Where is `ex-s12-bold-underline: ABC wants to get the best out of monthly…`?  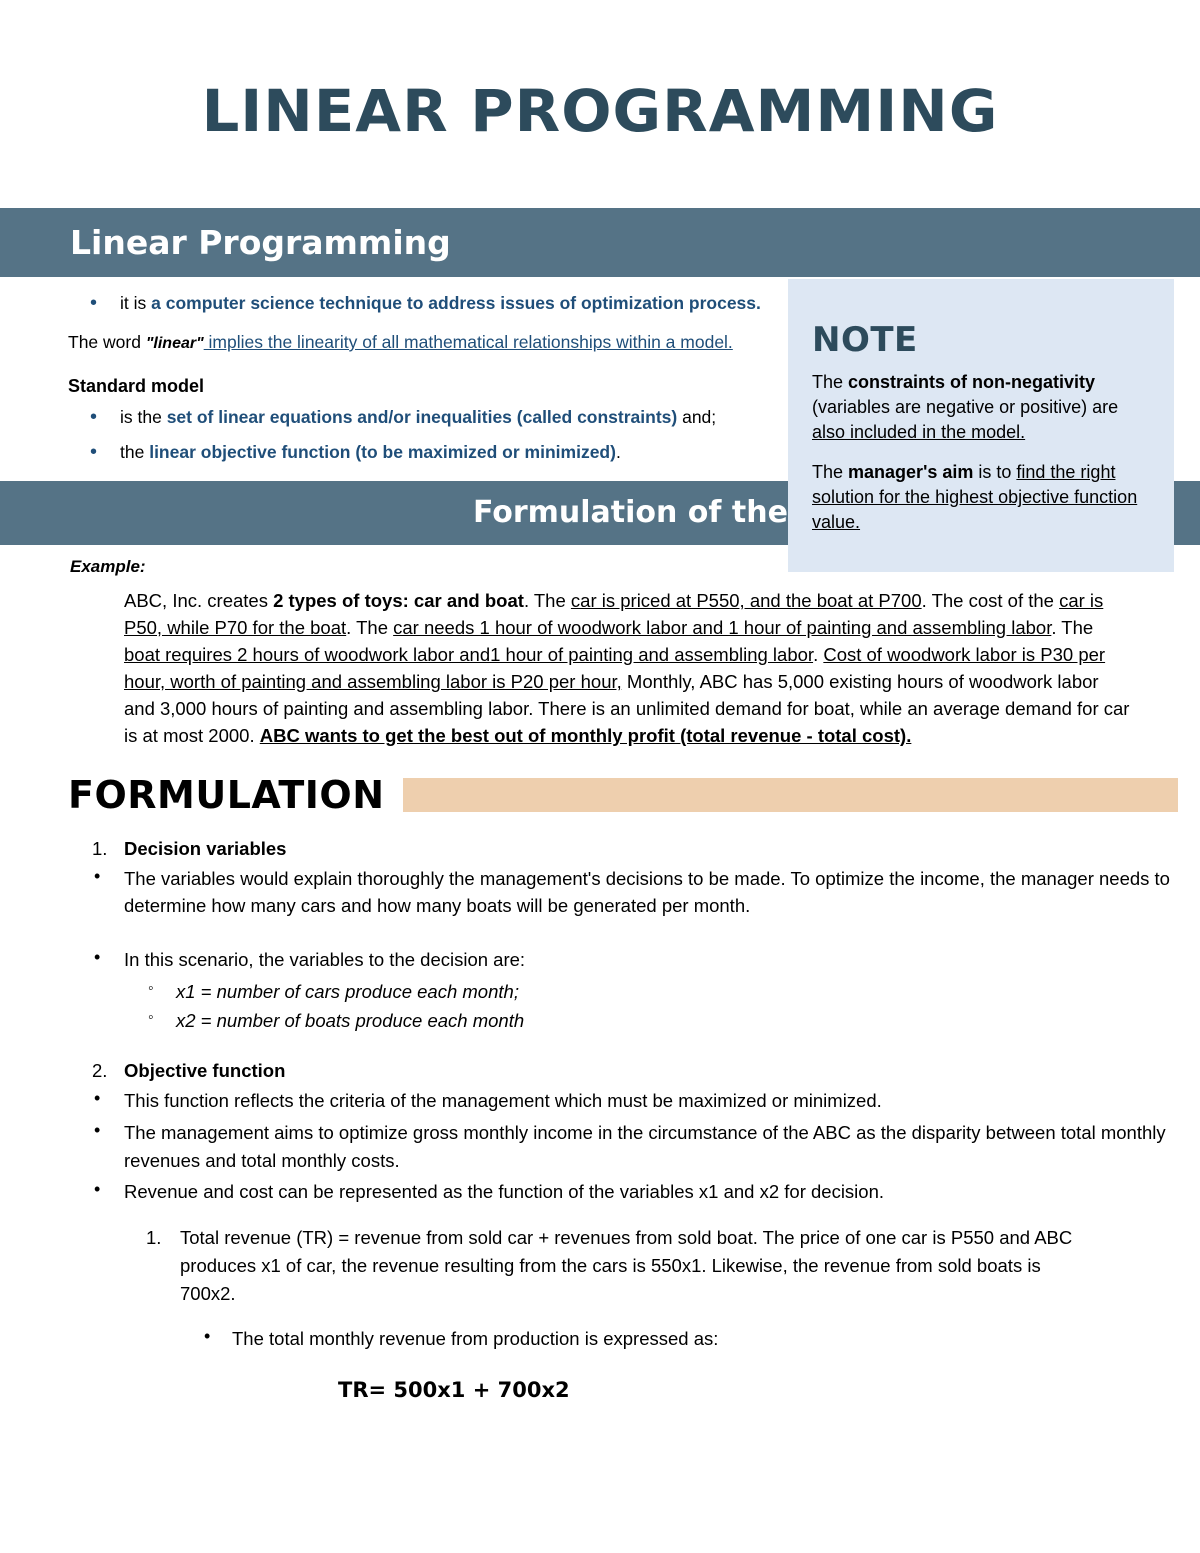
ex-s12-bold-underline: ABC wants to get the best out of monthly… is located at coordinates (585, 735).